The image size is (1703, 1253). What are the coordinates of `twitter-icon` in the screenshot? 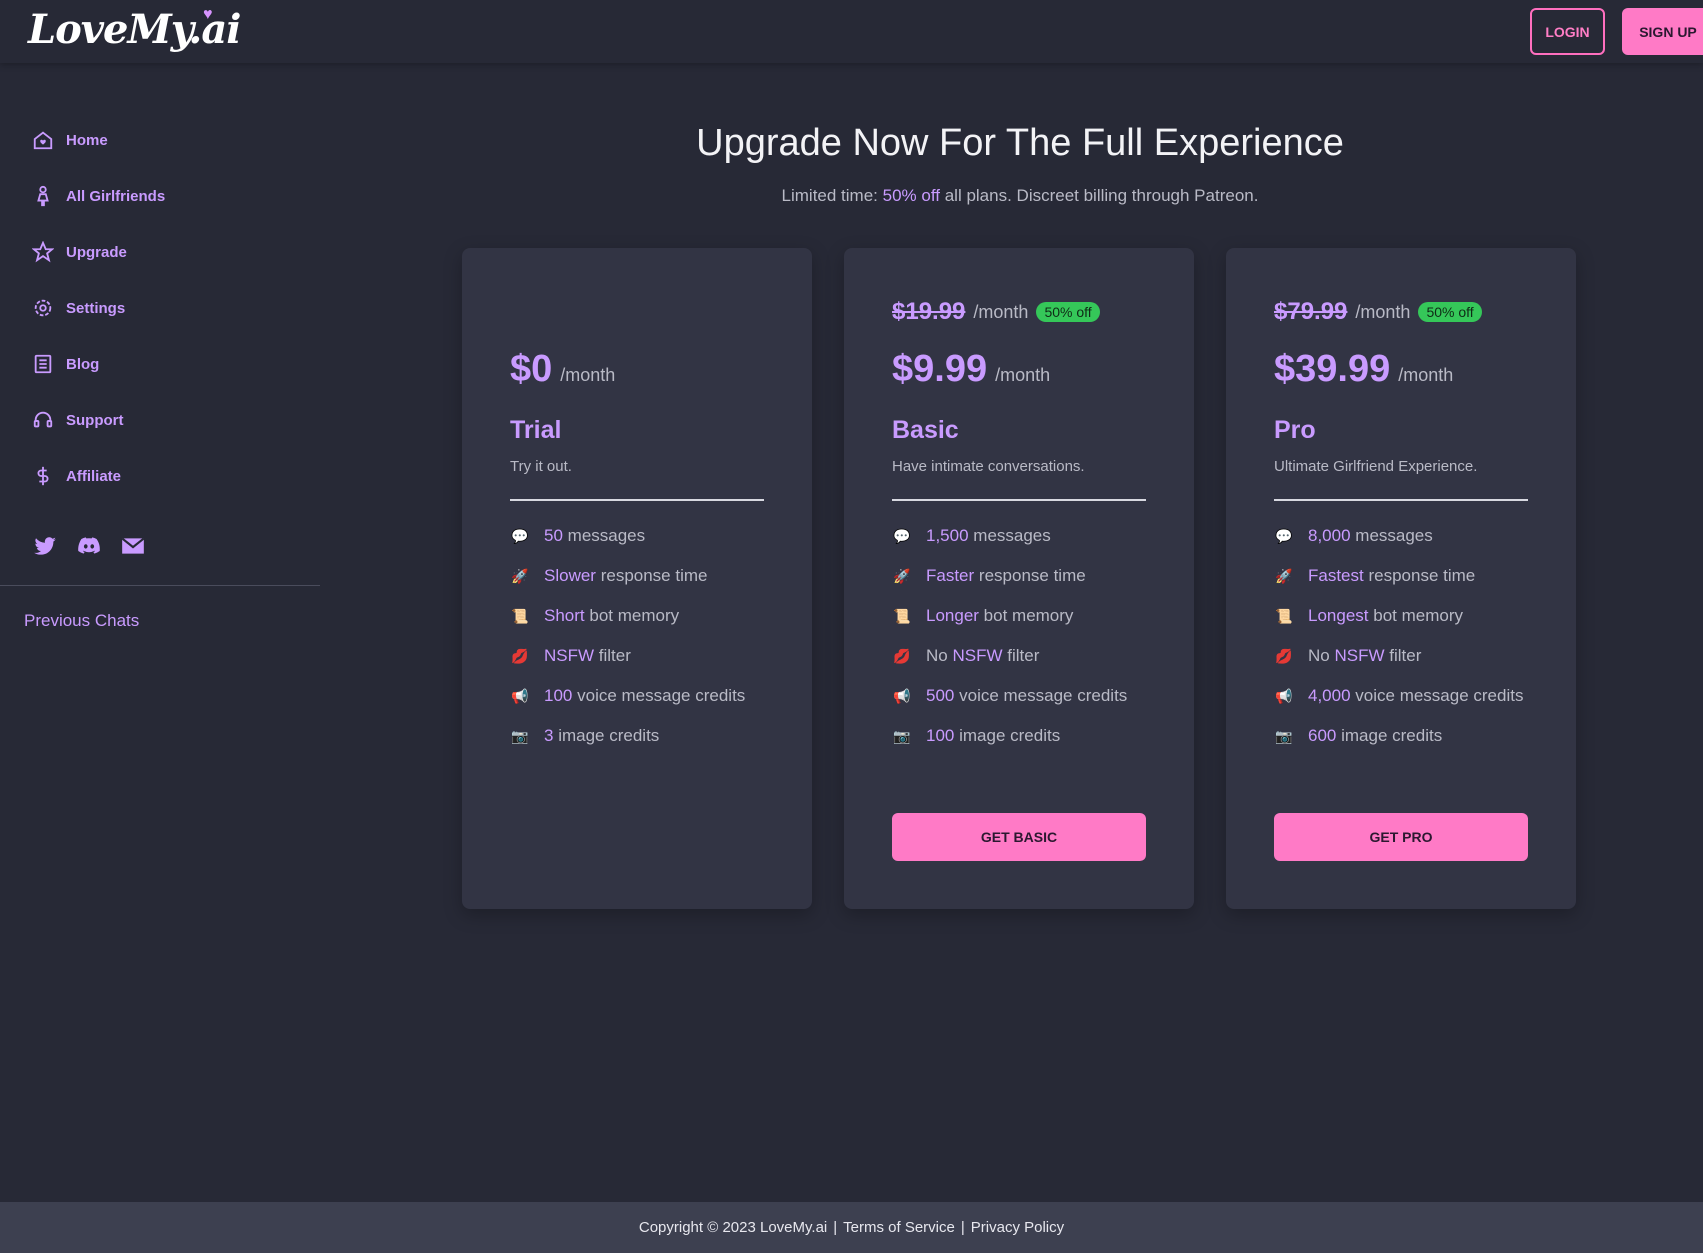 It's located at (45, 546).